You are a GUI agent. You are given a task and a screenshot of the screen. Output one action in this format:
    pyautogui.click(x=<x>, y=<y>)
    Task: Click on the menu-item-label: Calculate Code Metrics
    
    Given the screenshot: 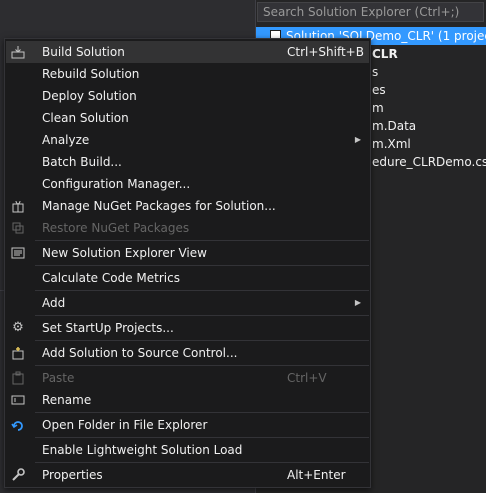 What is the action you would take?
    pyautogui.click(x=111, y=278)
    